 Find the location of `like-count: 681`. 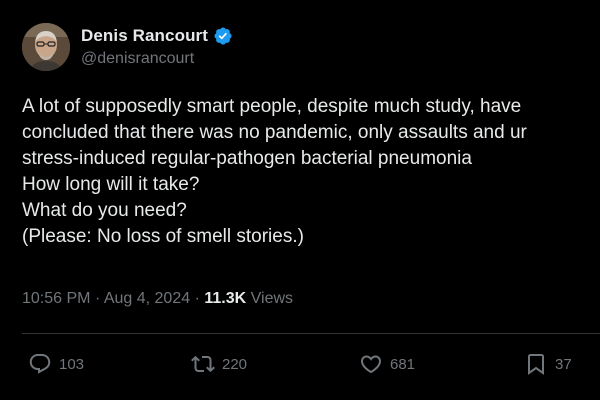

like-count: 681 is located at coordinates (403, 364).